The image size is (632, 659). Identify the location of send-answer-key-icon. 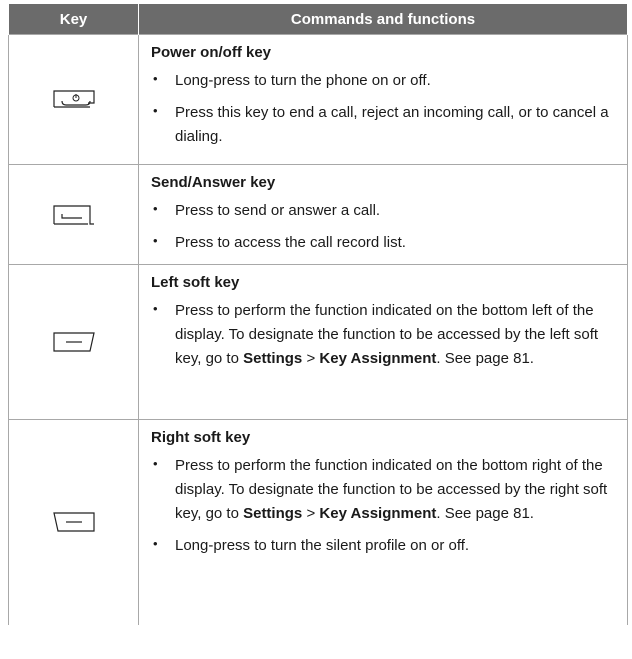
(73, 214).